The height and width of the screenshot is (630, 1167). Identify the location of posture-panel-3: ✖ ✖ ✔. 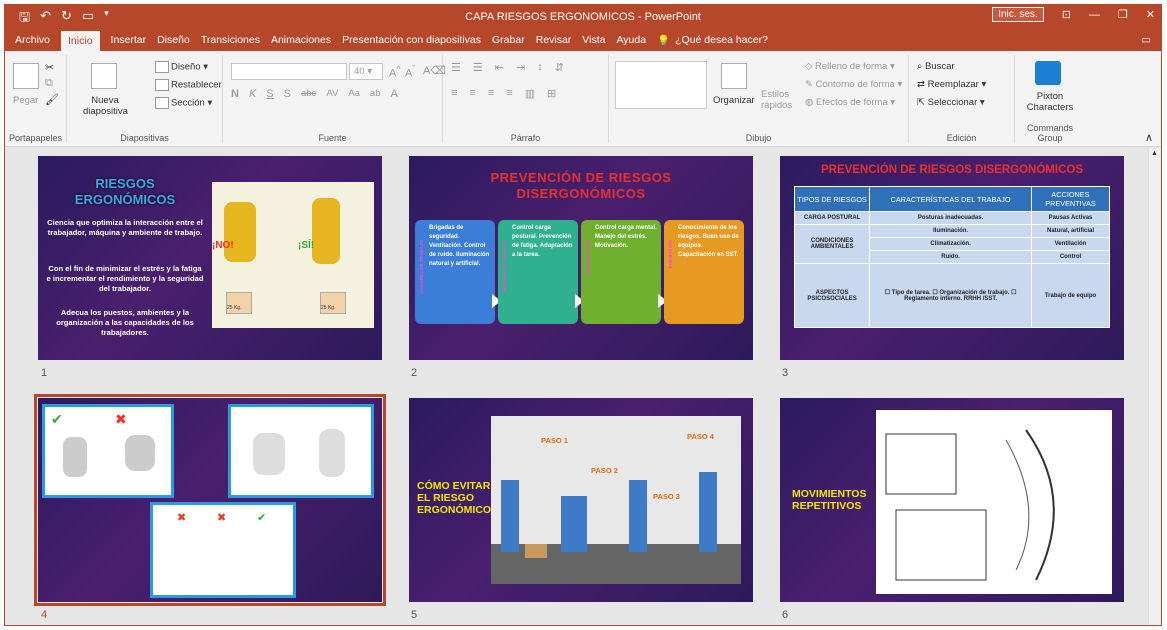
(223, 550).